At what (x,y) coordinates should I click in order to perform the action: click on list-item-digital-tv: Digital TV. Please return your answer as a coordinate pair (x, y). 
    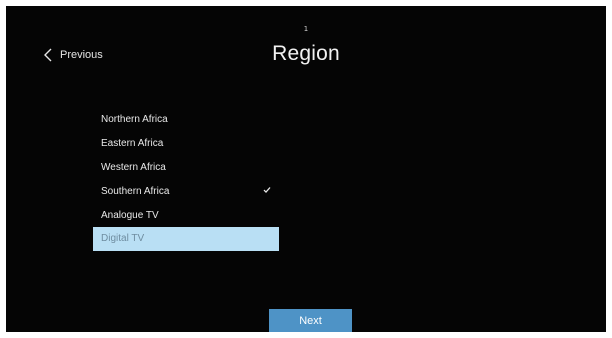
    Looking at the image, I should click on (186, 238).